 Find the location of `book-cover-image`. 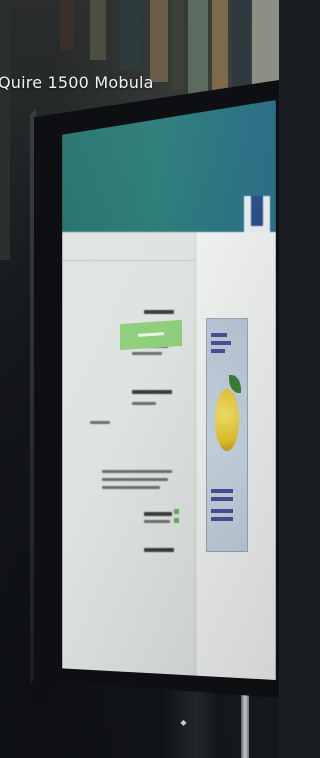

book-cover-image is located at coordinates (227, 435).